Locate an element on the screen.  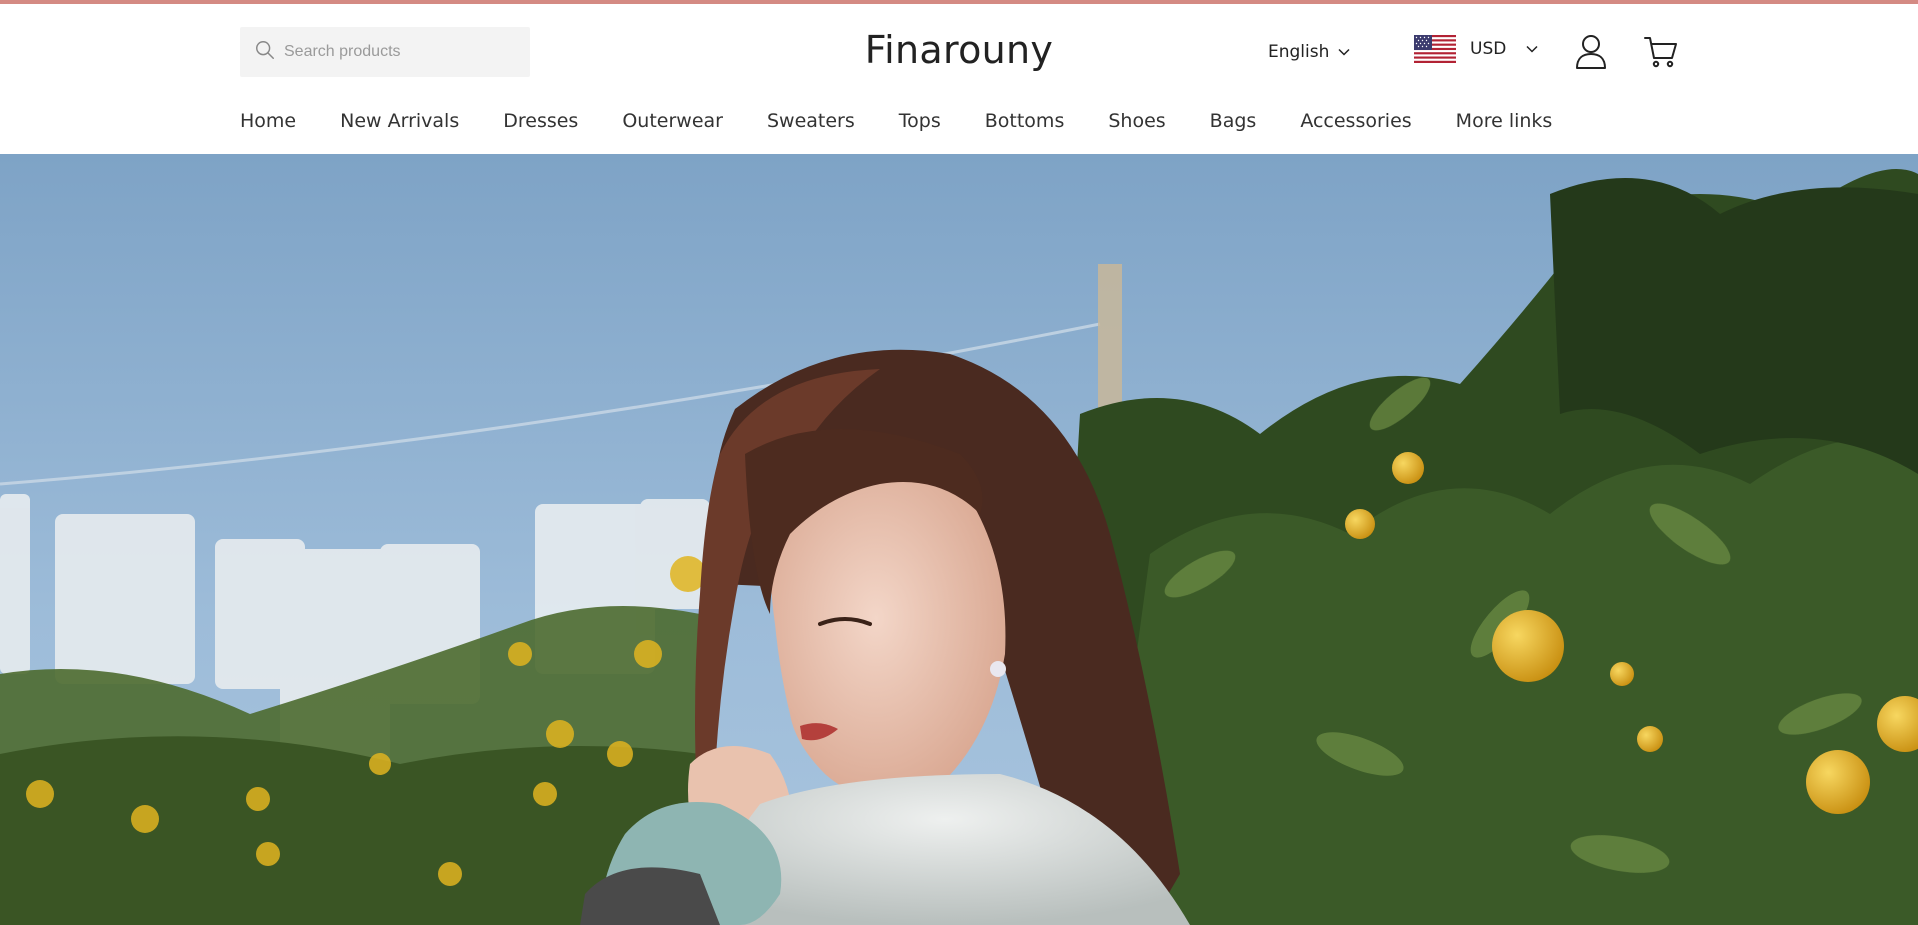
user-icon is located at coordinates (1591, 52).